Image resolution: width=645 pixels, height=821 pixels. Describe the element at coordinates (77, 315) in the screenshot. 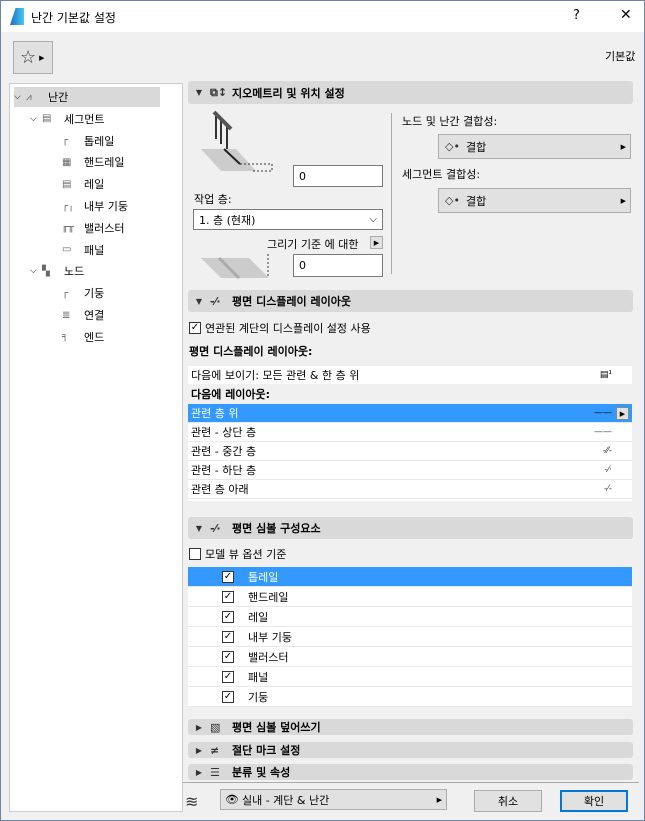

I see `tree-item: ≣ 연결` at that location.